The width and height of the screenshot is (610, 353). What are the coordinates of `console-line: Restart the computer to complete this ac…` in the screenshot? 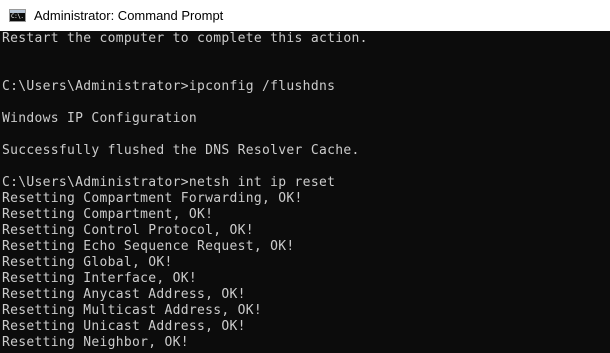 It's located at (185, 38).